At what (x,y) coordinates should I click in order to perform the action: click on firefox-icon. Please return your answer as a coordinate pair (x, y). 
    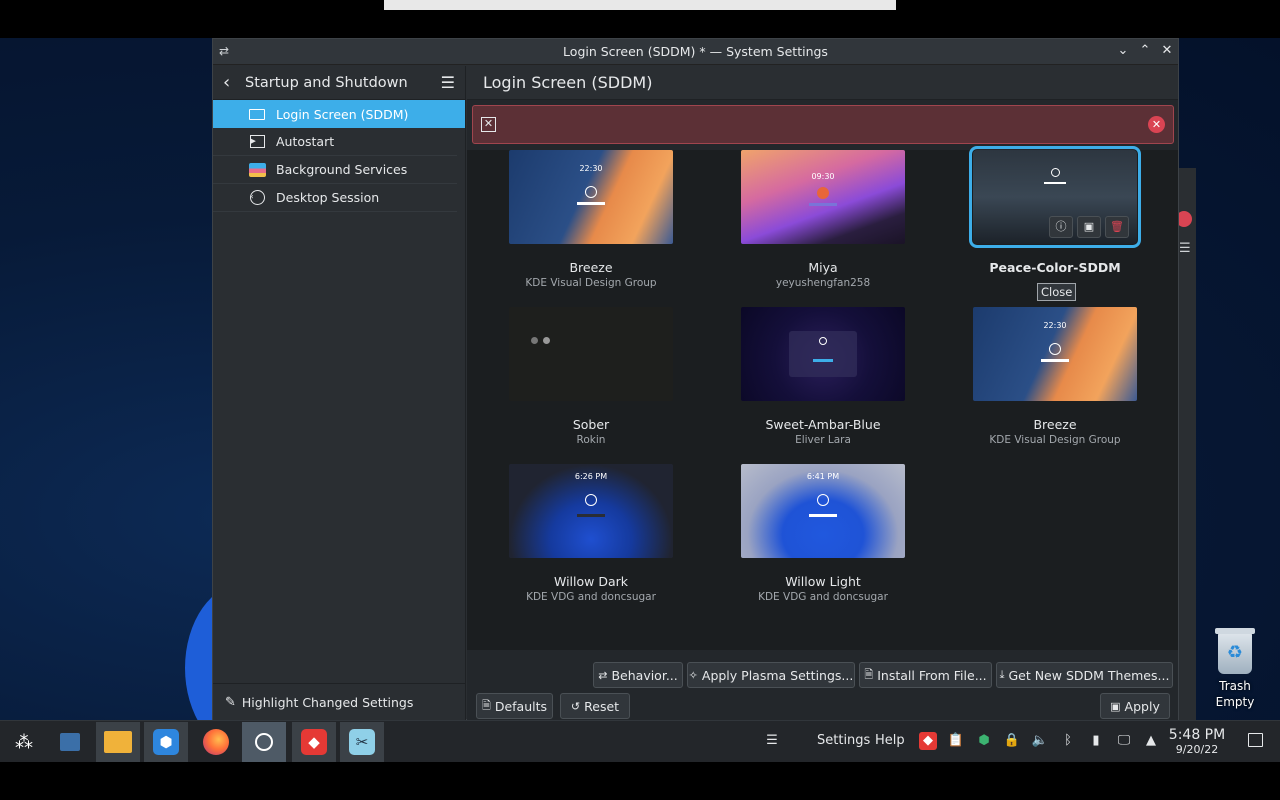
    Looking at the image, I should click on (216, 742).